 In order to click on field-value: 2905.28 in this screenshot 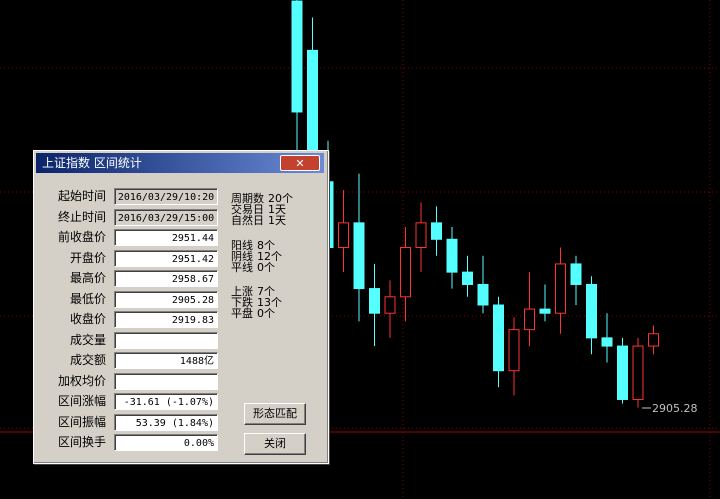, I will do `click(166, 299)`.